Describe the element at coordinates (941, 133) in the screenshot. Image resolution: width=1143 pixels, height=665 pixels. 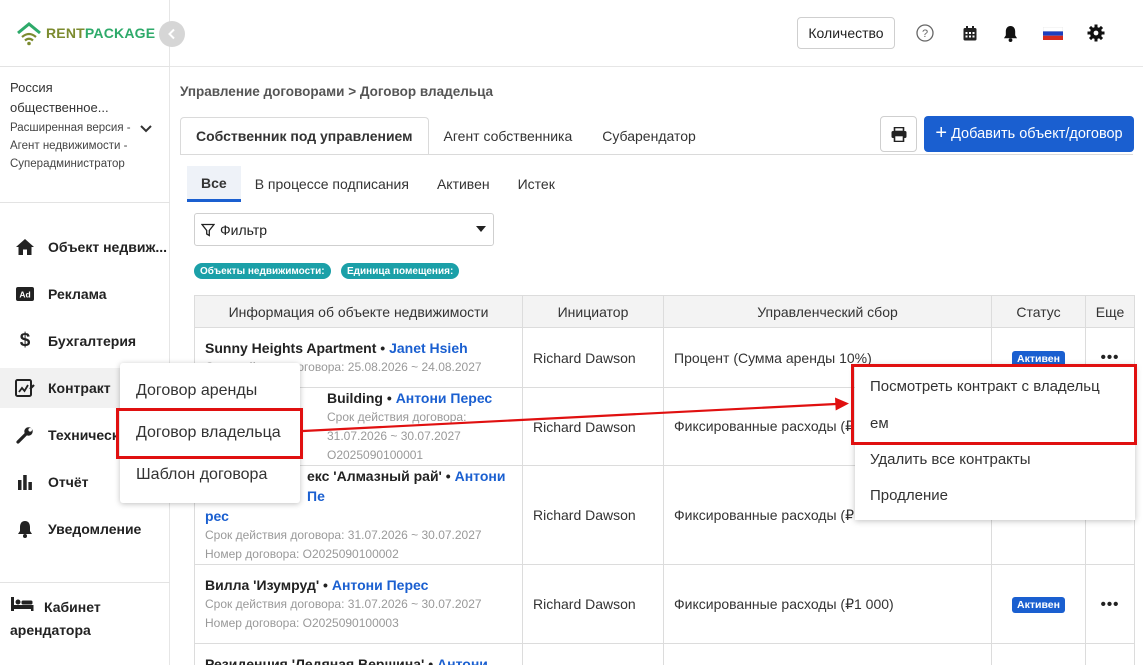
I see `plus-icon: +` at that location.